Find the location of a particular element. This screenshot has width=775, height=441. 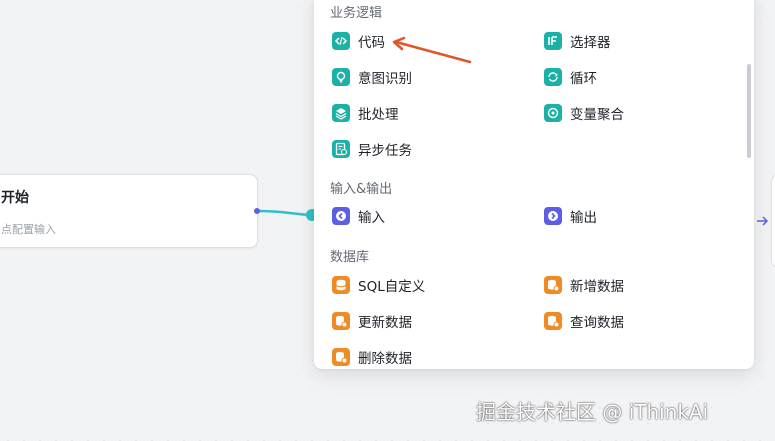

node-item-loop: 循环 is located at coordinates (570, 77).